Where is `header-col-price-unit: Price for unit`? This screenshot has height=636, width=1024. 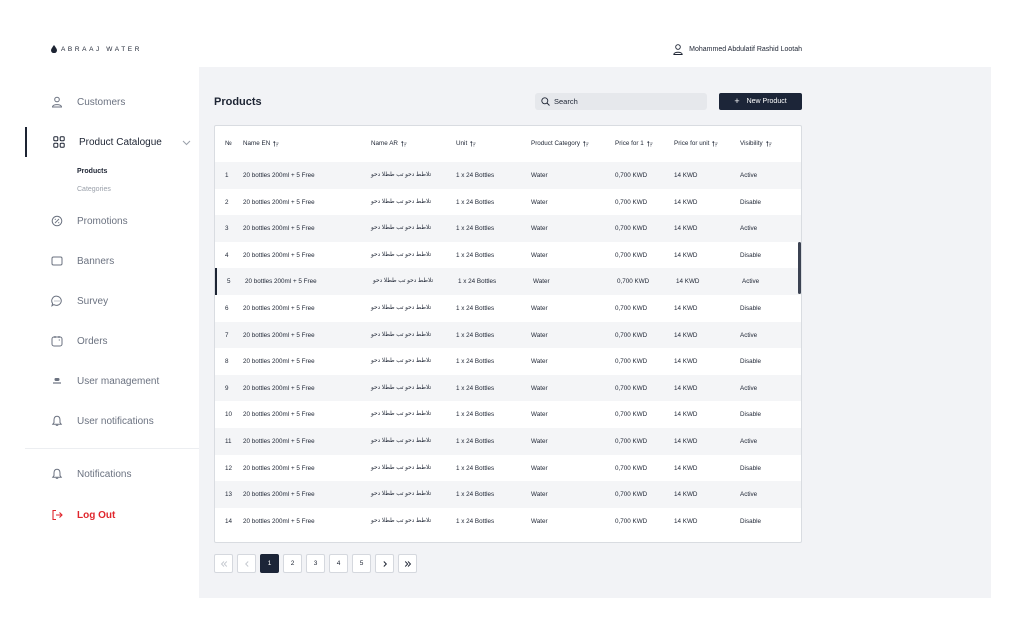
header-col-price-unit: Price for unit is located at coordinates (696, 143).